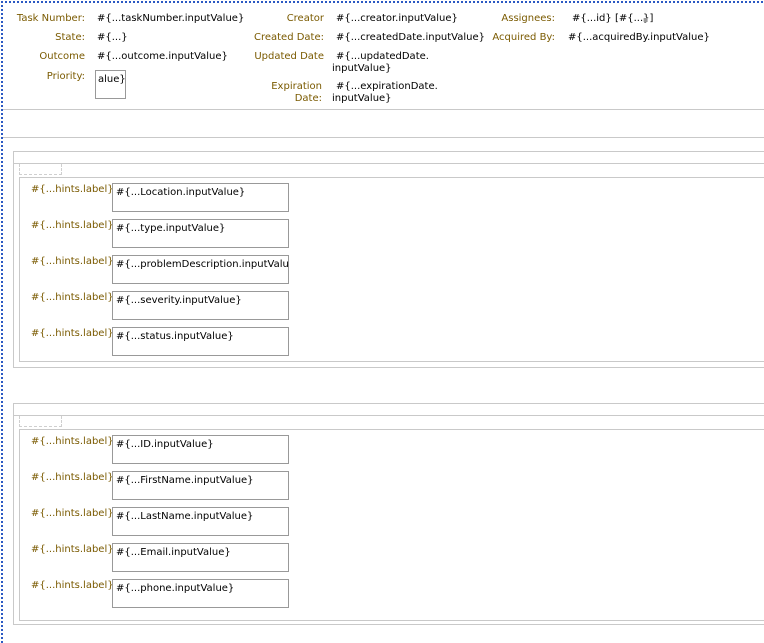 The height and width of the screenshot is (643, 764). I want to click on severity-input: #{...severity.inputValue}, so click(200, 305).